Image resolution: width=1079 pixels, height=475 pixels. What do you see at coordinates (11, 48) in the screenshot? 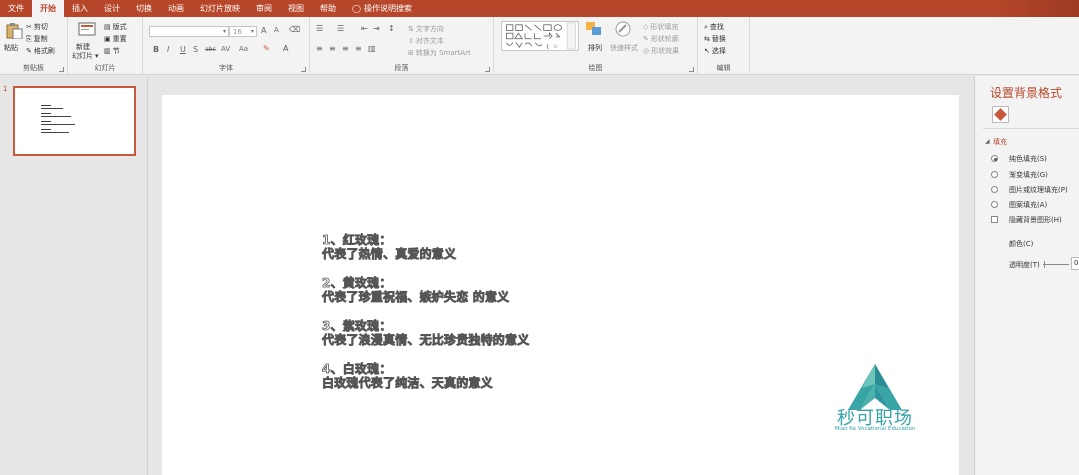
I see `paste-button: 粘贴` at bounding box center [11, 48].